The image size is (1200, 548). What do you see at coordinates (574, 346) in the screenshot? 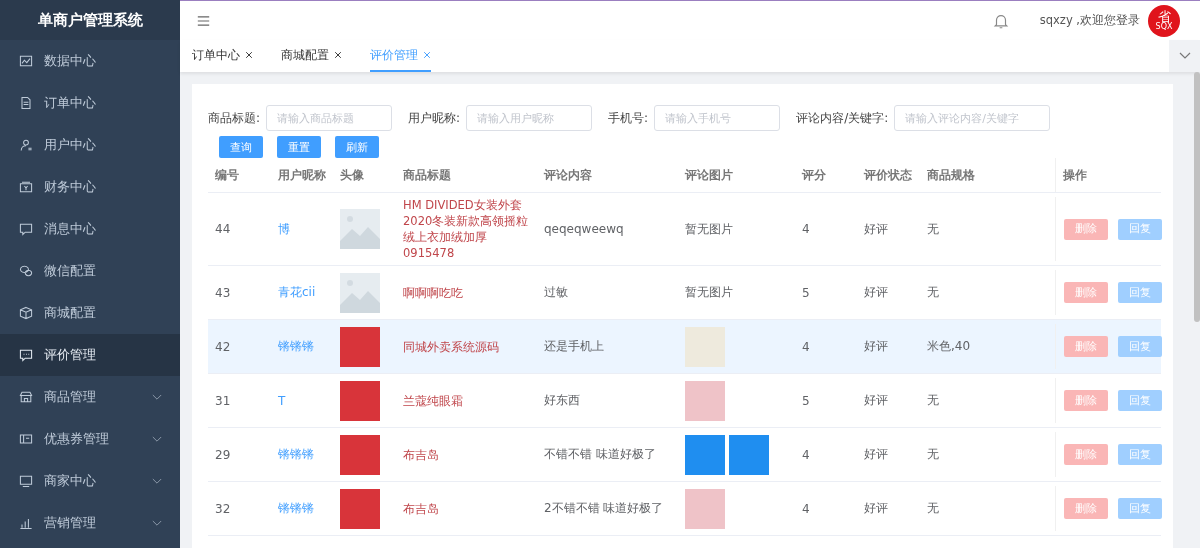
I see `table-cell: 还是手机上` at bounding box center [574, 346].